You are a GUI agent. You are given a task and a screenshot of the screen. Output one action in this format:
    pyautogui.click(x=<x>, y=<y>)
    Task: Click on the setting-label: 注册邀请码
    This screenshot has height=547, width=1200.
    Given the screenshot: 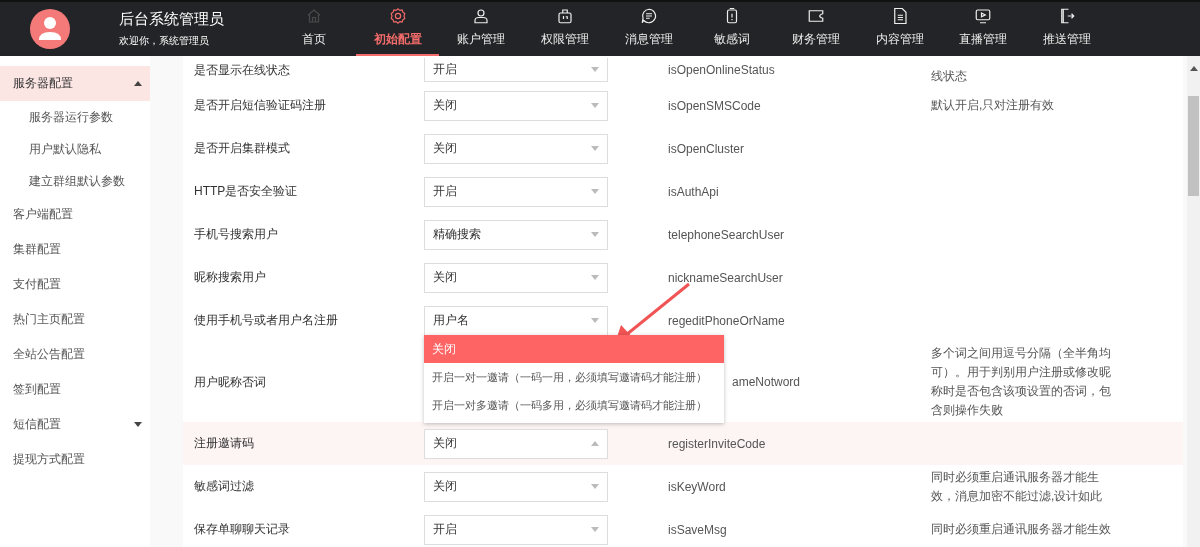 What is the action you would take?
    pyautogui.click(x=224, y=443)
    